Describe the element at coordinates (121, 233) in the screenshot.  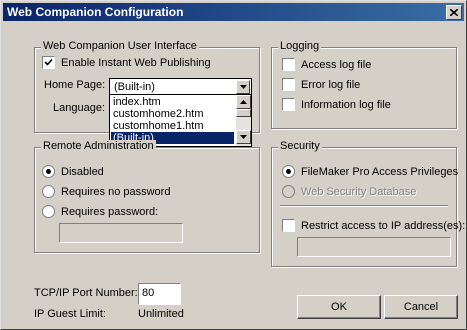
I see `remote-password-field` at that location.